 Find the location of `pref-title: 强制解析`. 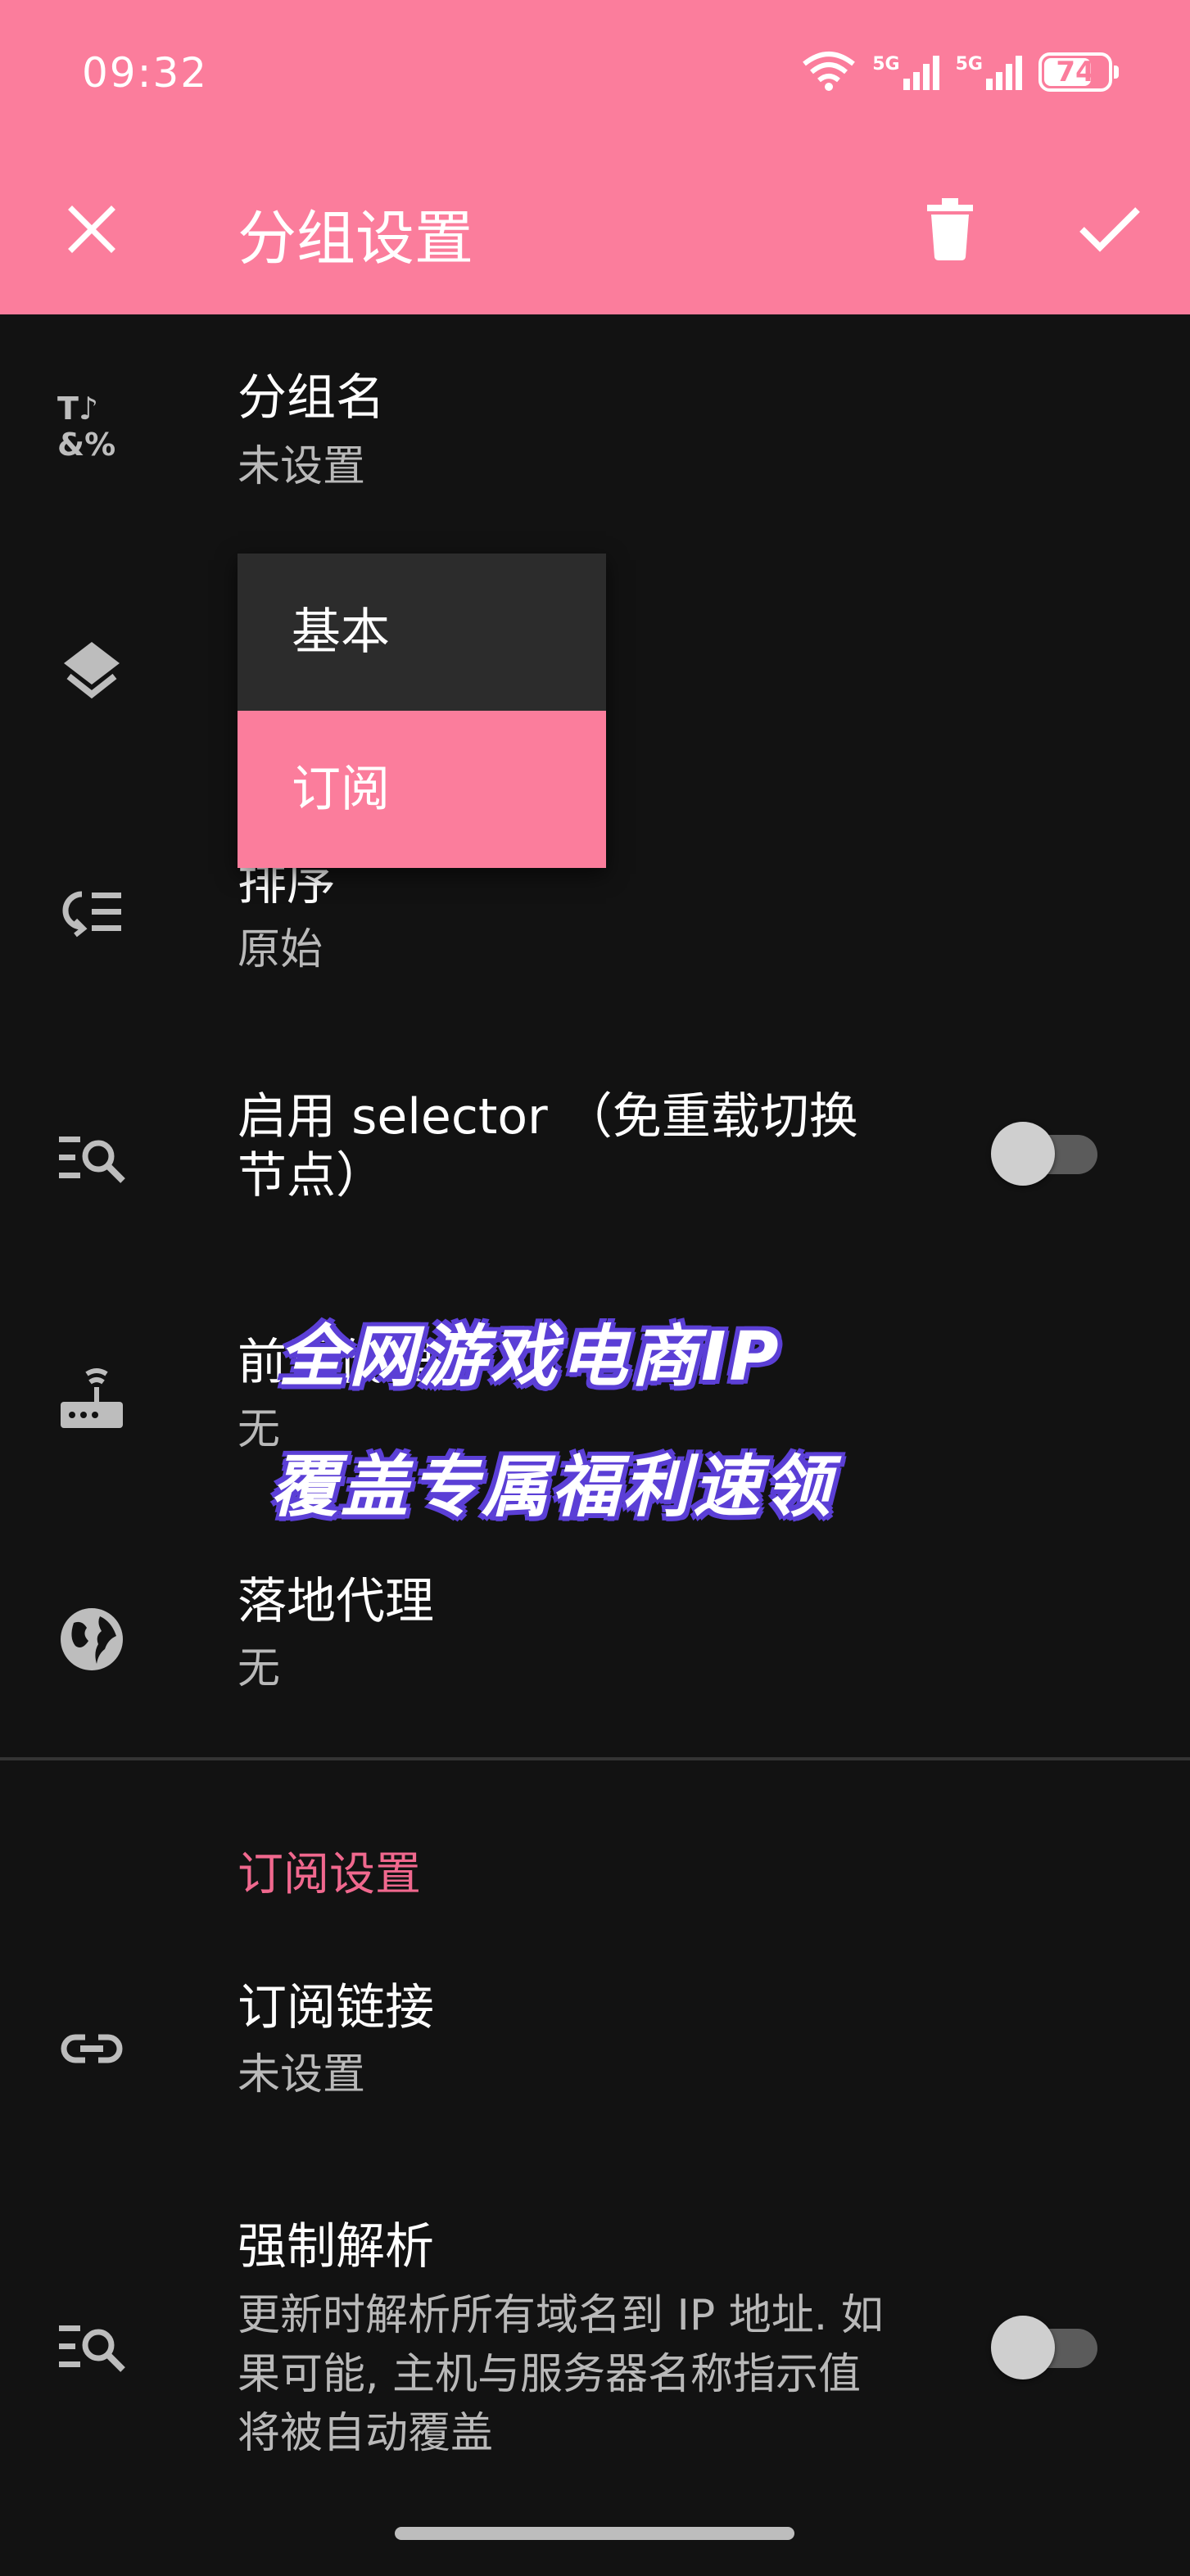

pref-title: 强制解析 is located at coordinates (336, 2246).